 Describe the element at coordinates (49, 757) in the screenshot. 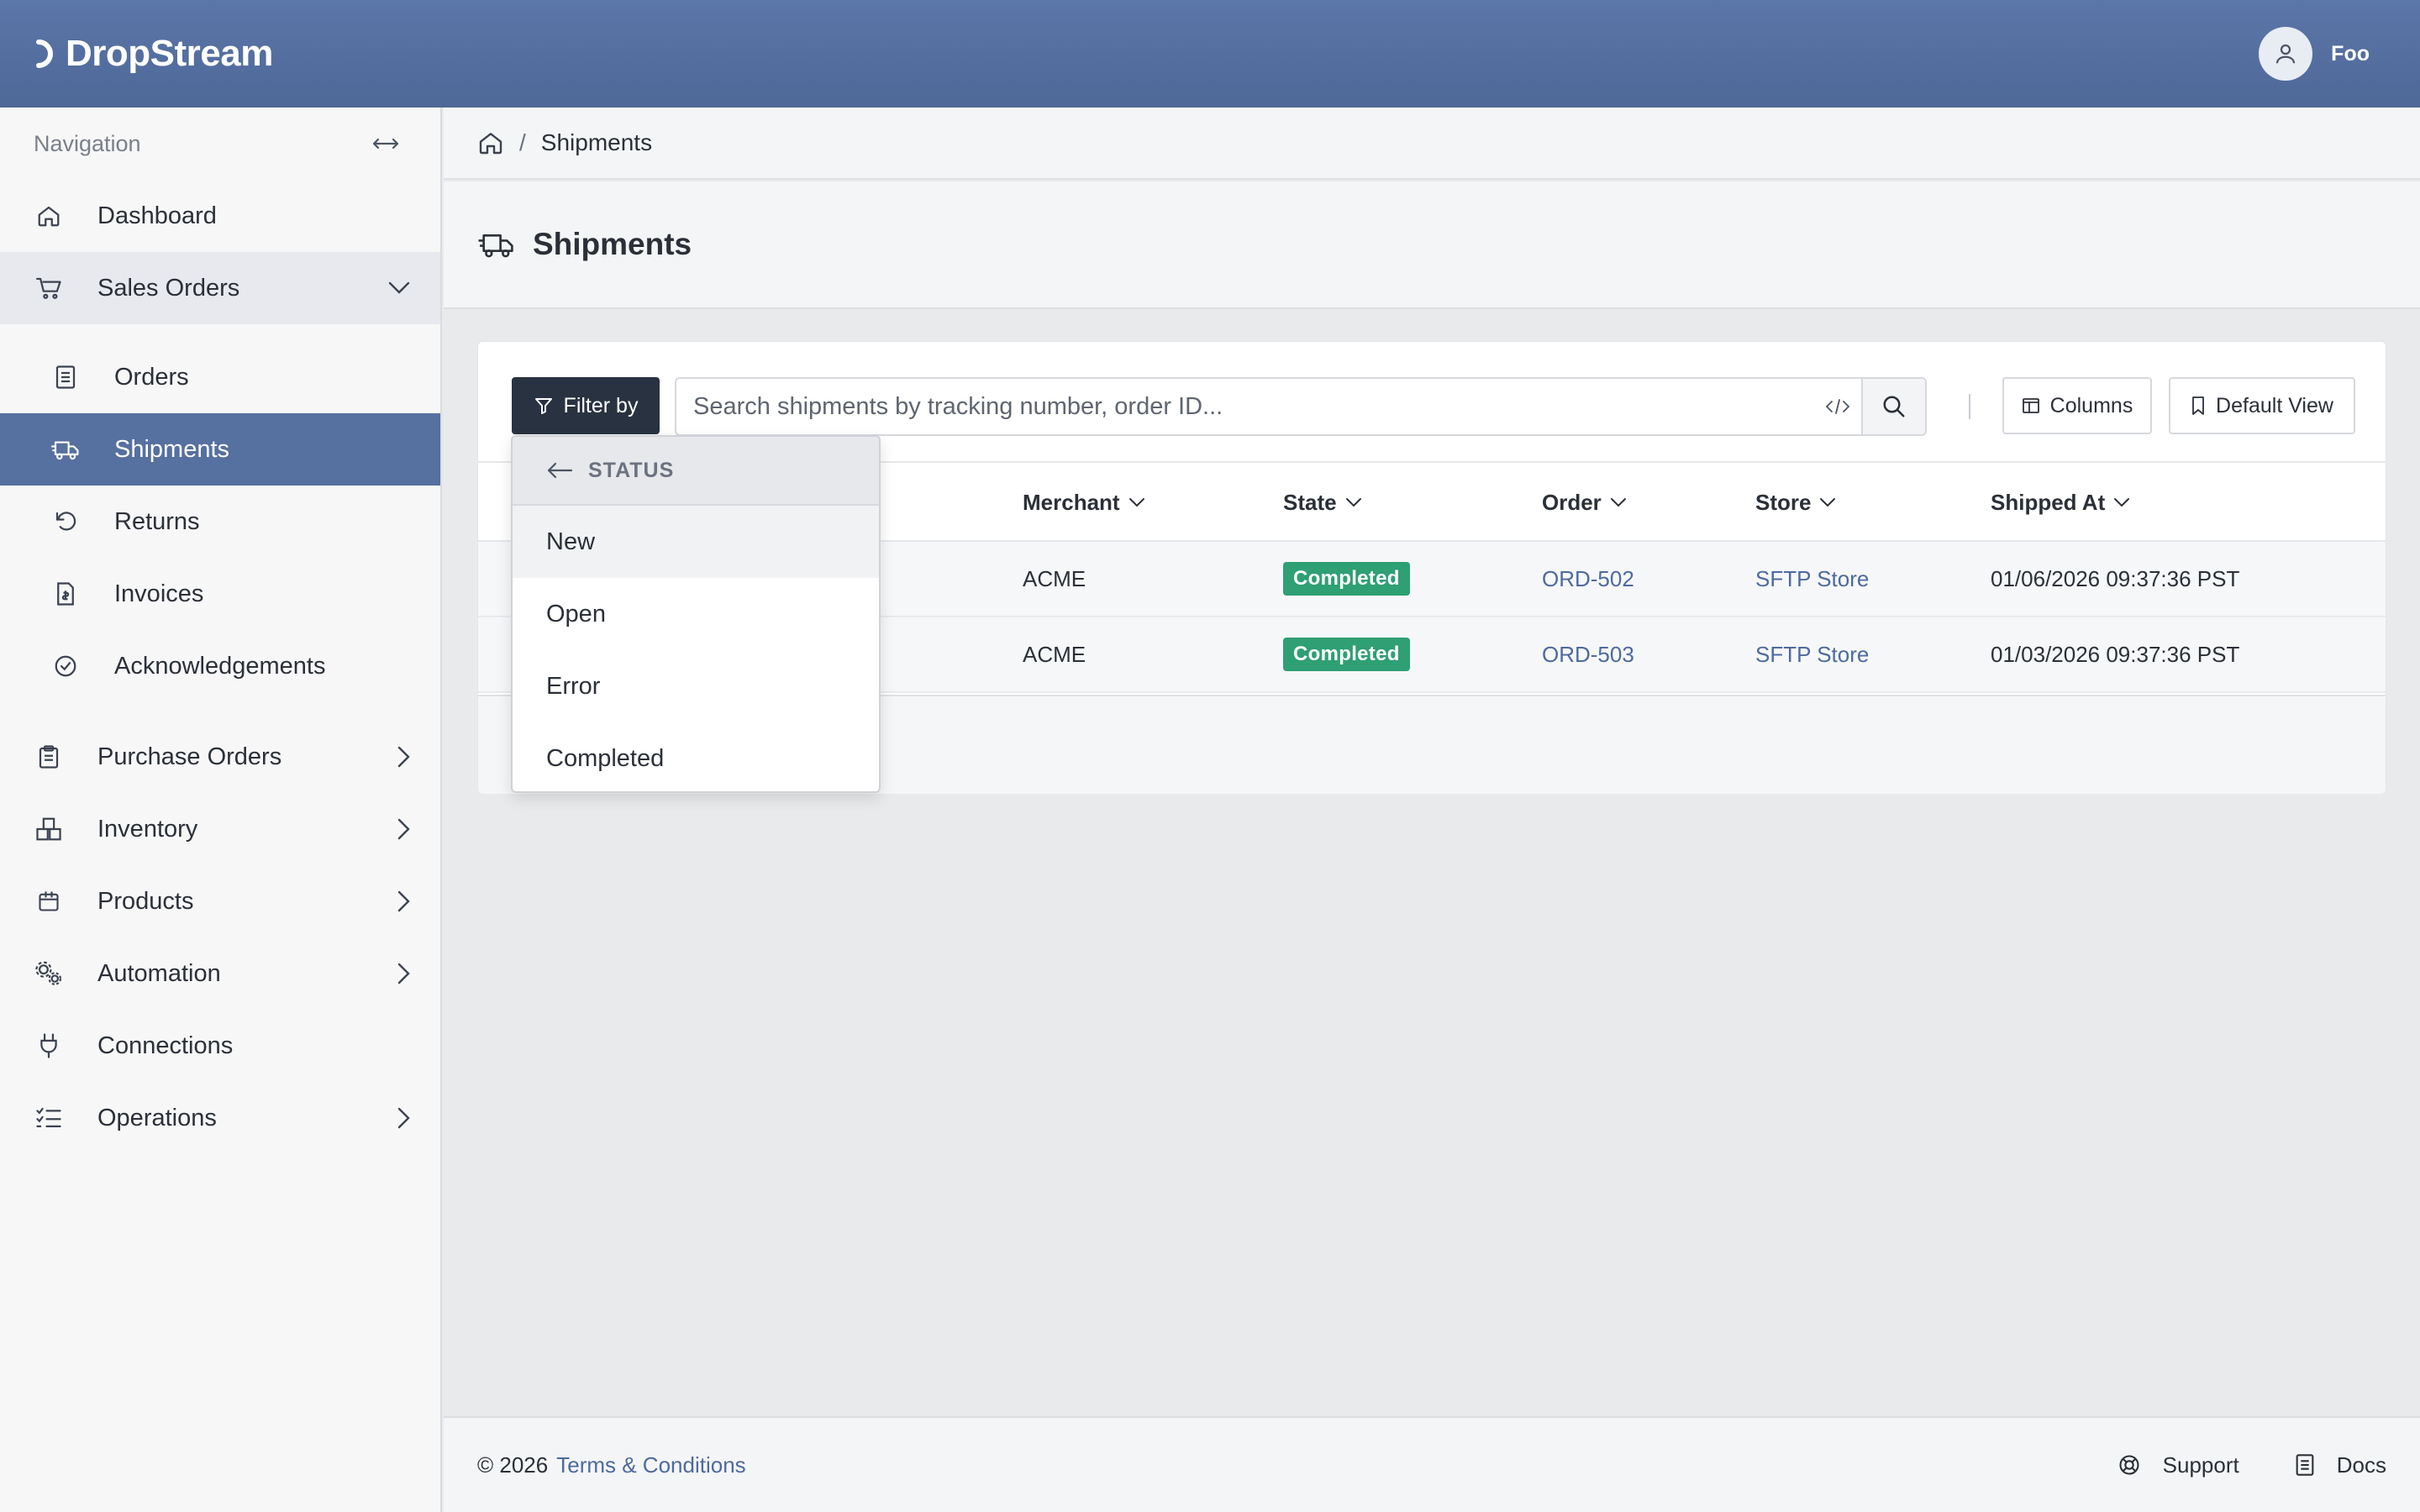

I see `clipboard-icon` at that location.